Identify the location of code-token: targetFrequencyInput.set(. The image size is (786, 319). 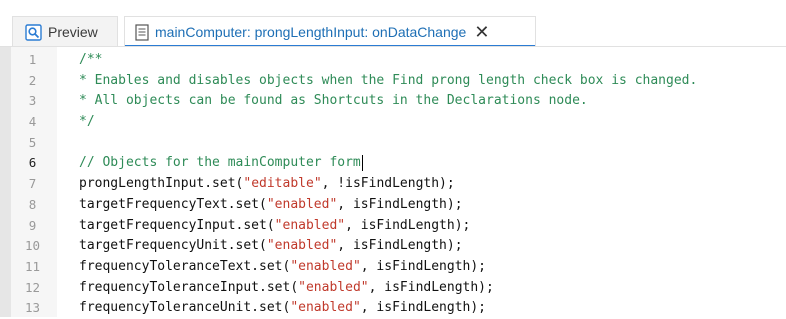
(177, 225).